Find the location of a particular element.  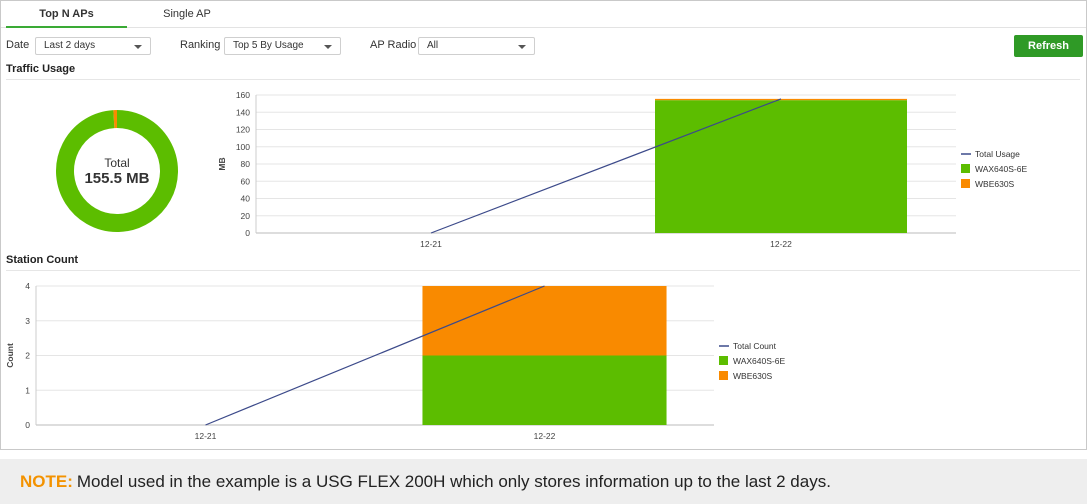

traffic-usage-title: Traffic Usage is located at coordinates (41, 69).